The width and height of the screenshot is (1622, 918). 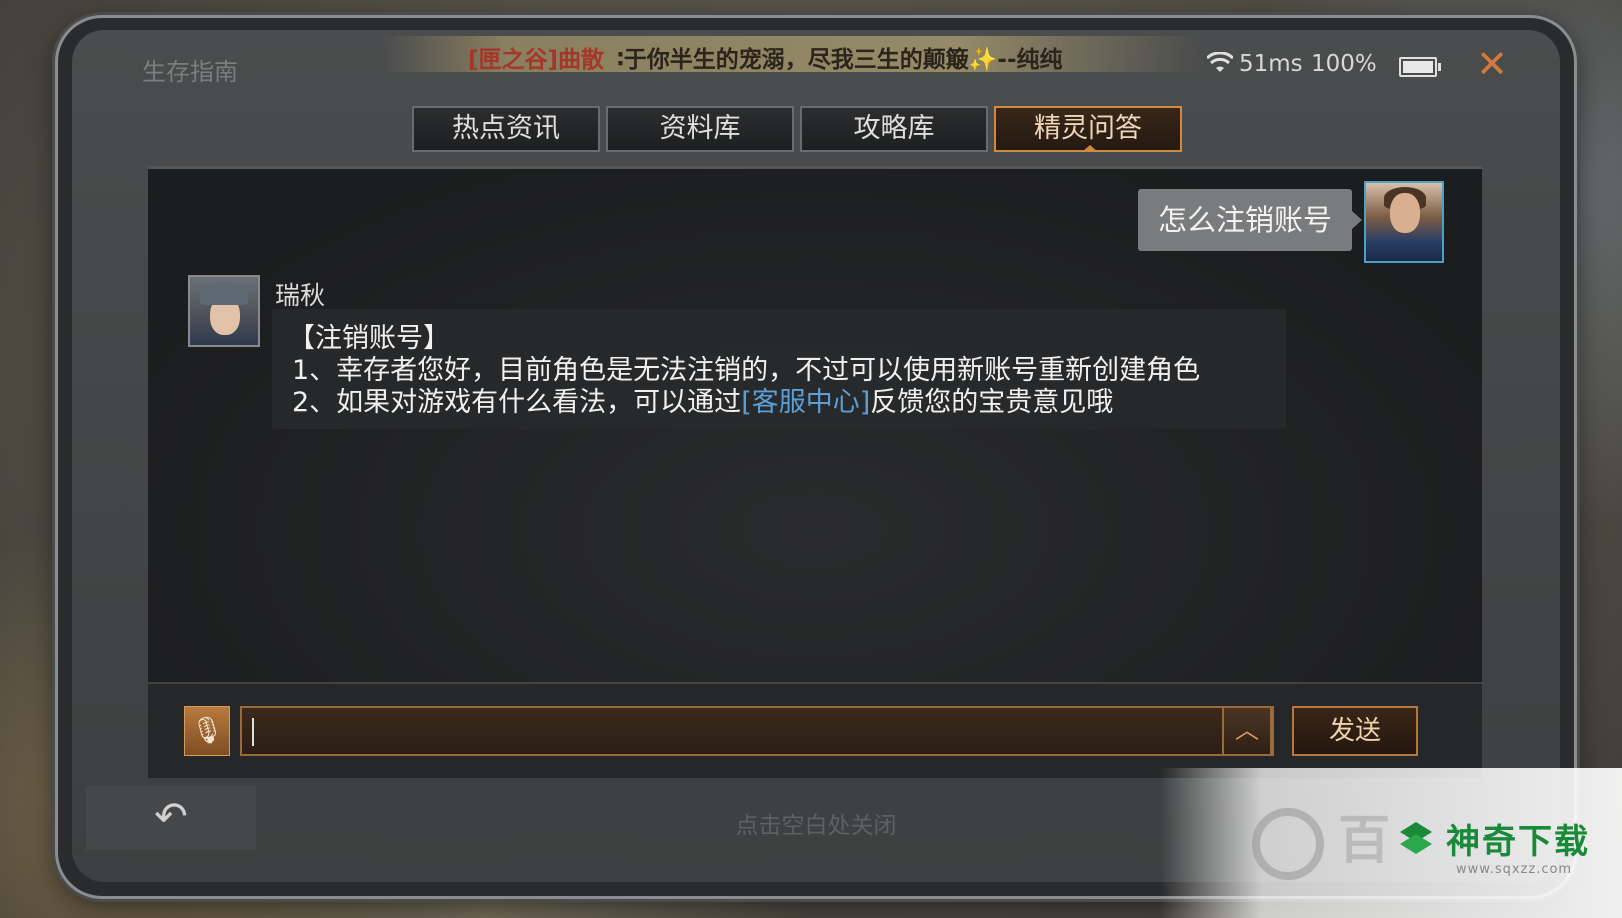 I want to click on announcement-marquee: [匣之谷]曲散 ∶于你半生的宠溺，尽我三生的颠簸✨--纯纯, so click(x=792, y=54).